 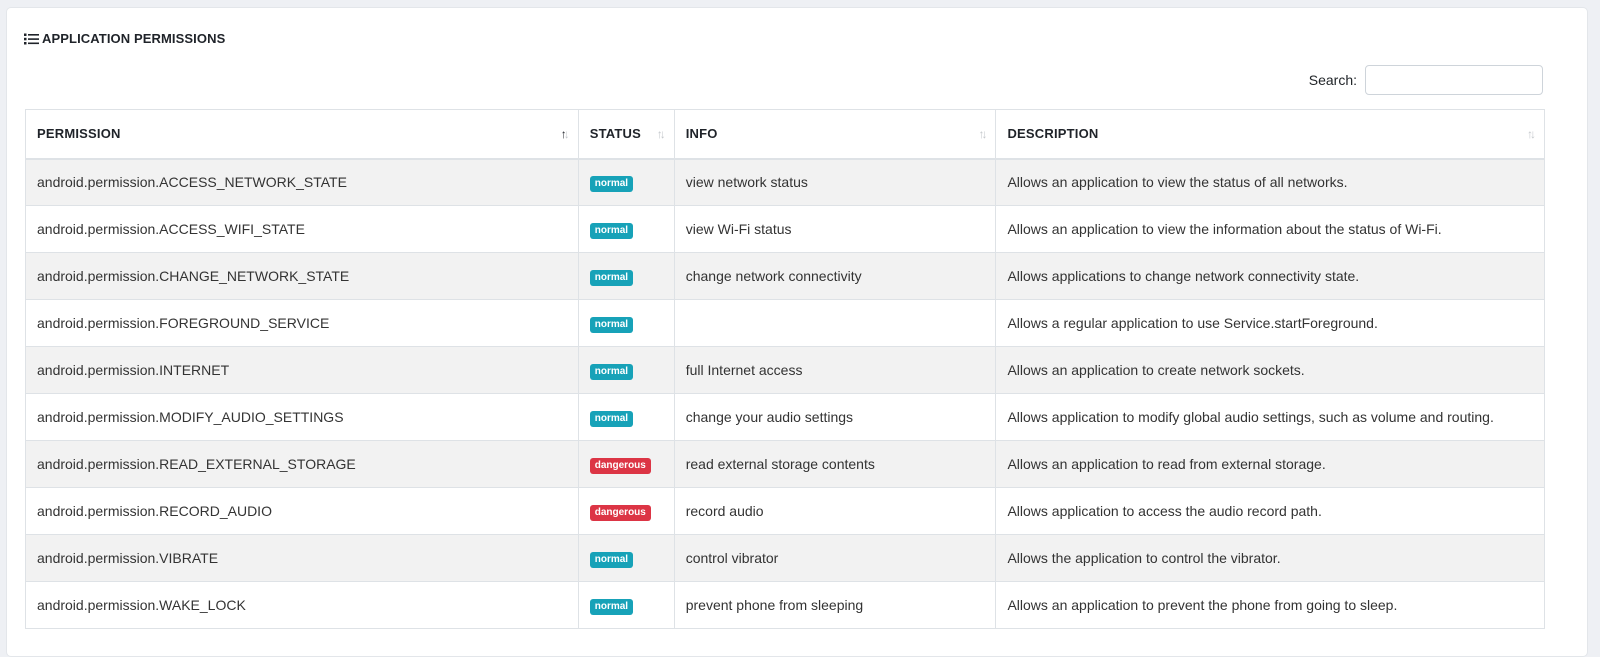 I want to click on column-header-status: STATUS ↑↓, so click(x=626, y=134).